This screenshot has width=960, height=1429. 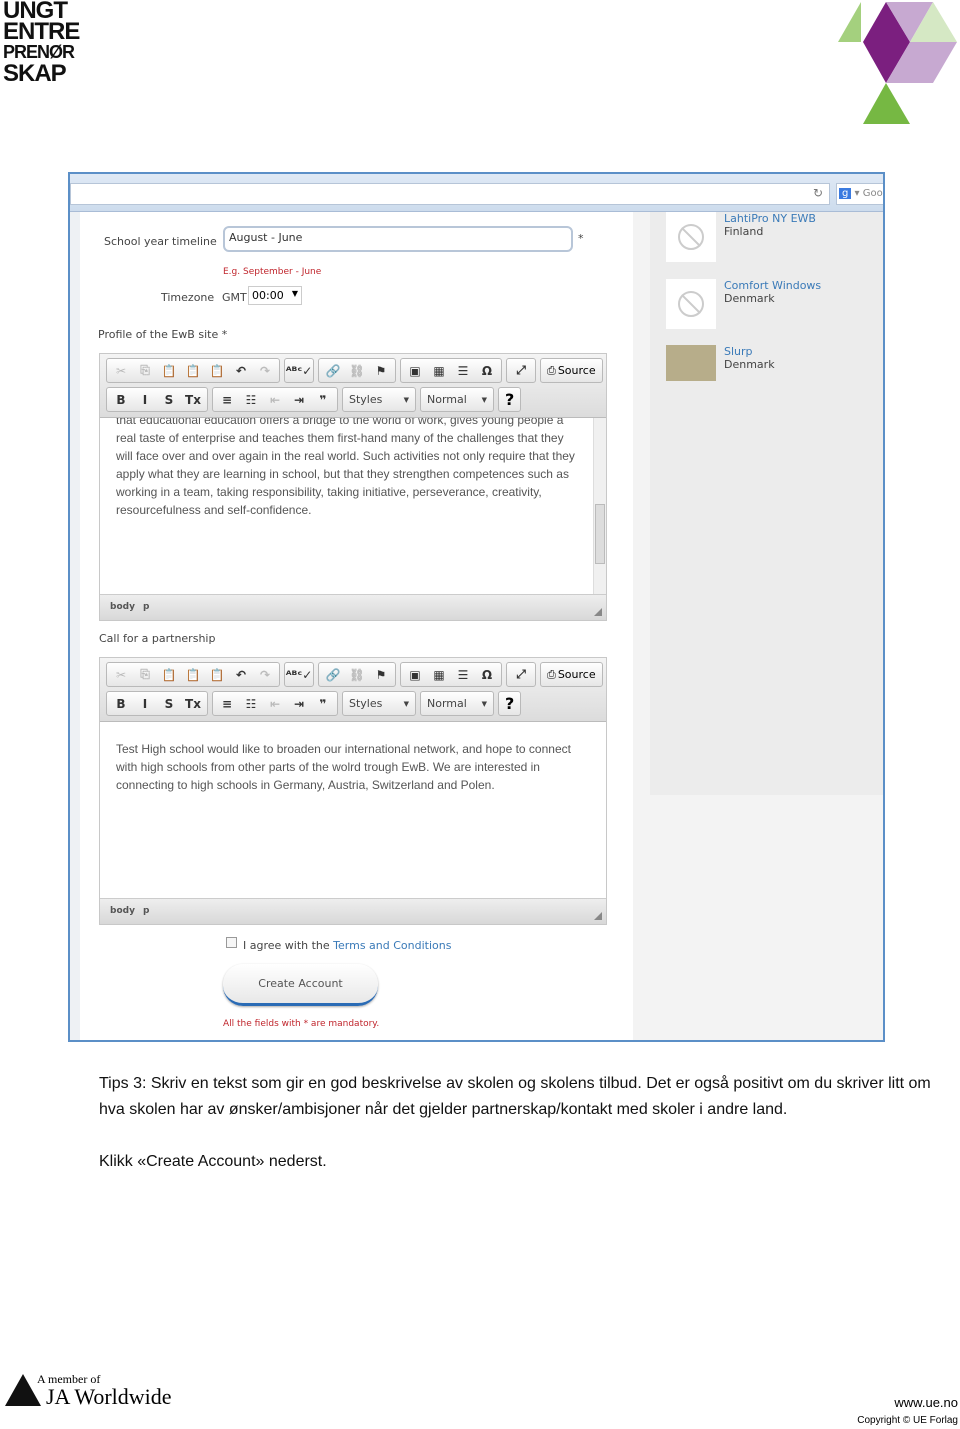 I want to click on toolbar-group: ✂ ⎘ 📋 📋 📋 ↶ ↷, so click(x=193, y=370).